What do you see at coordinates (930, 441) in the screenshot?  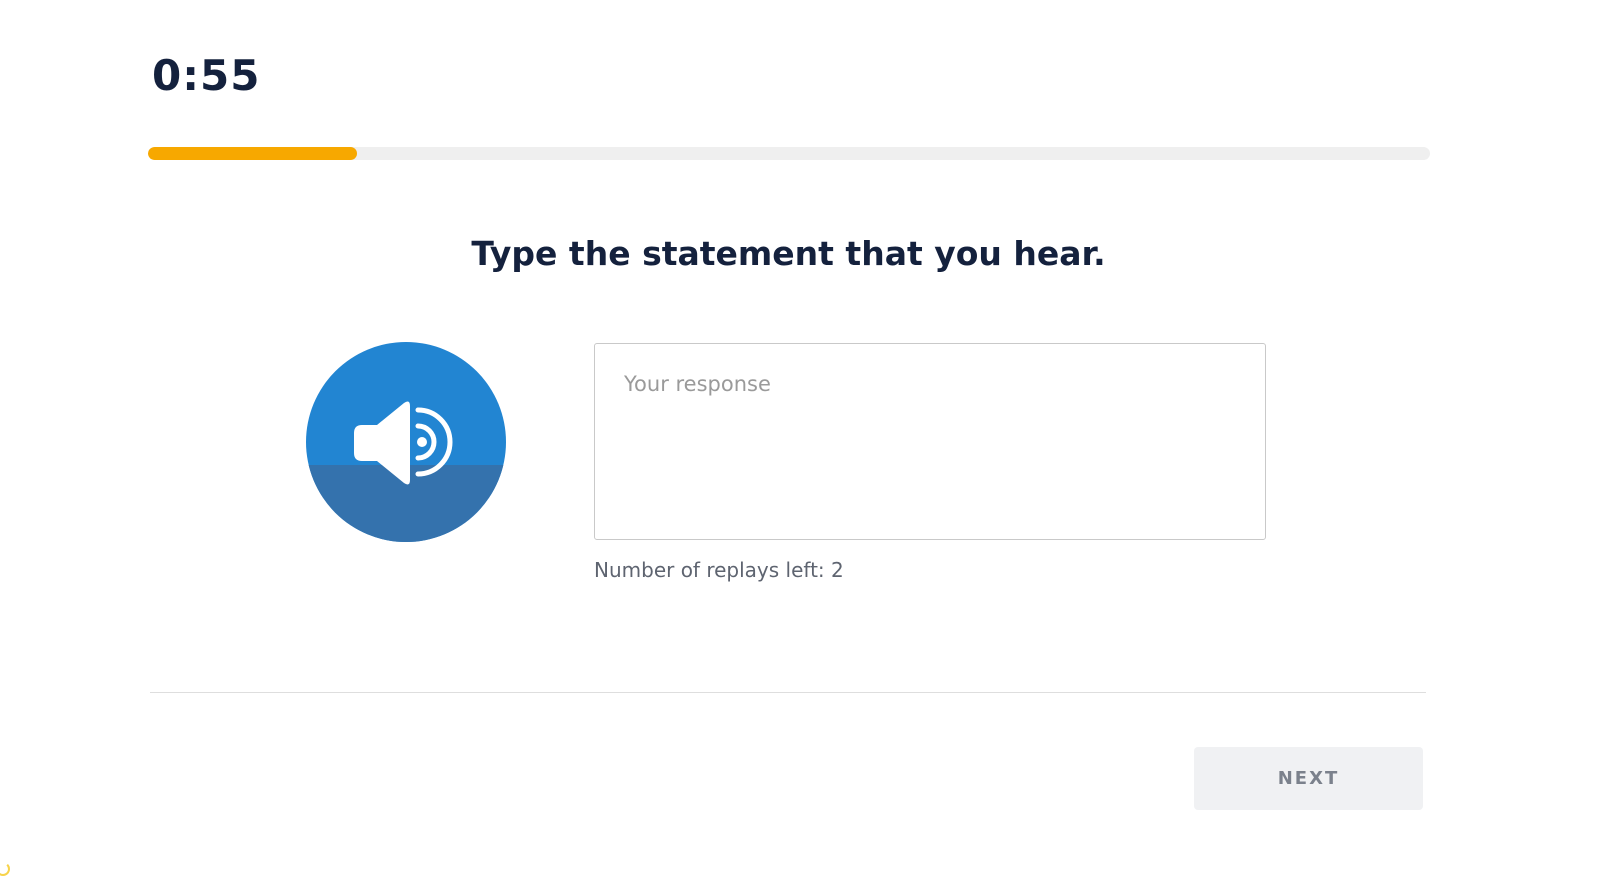 I see `response-input` at bounding box center [930, 441].